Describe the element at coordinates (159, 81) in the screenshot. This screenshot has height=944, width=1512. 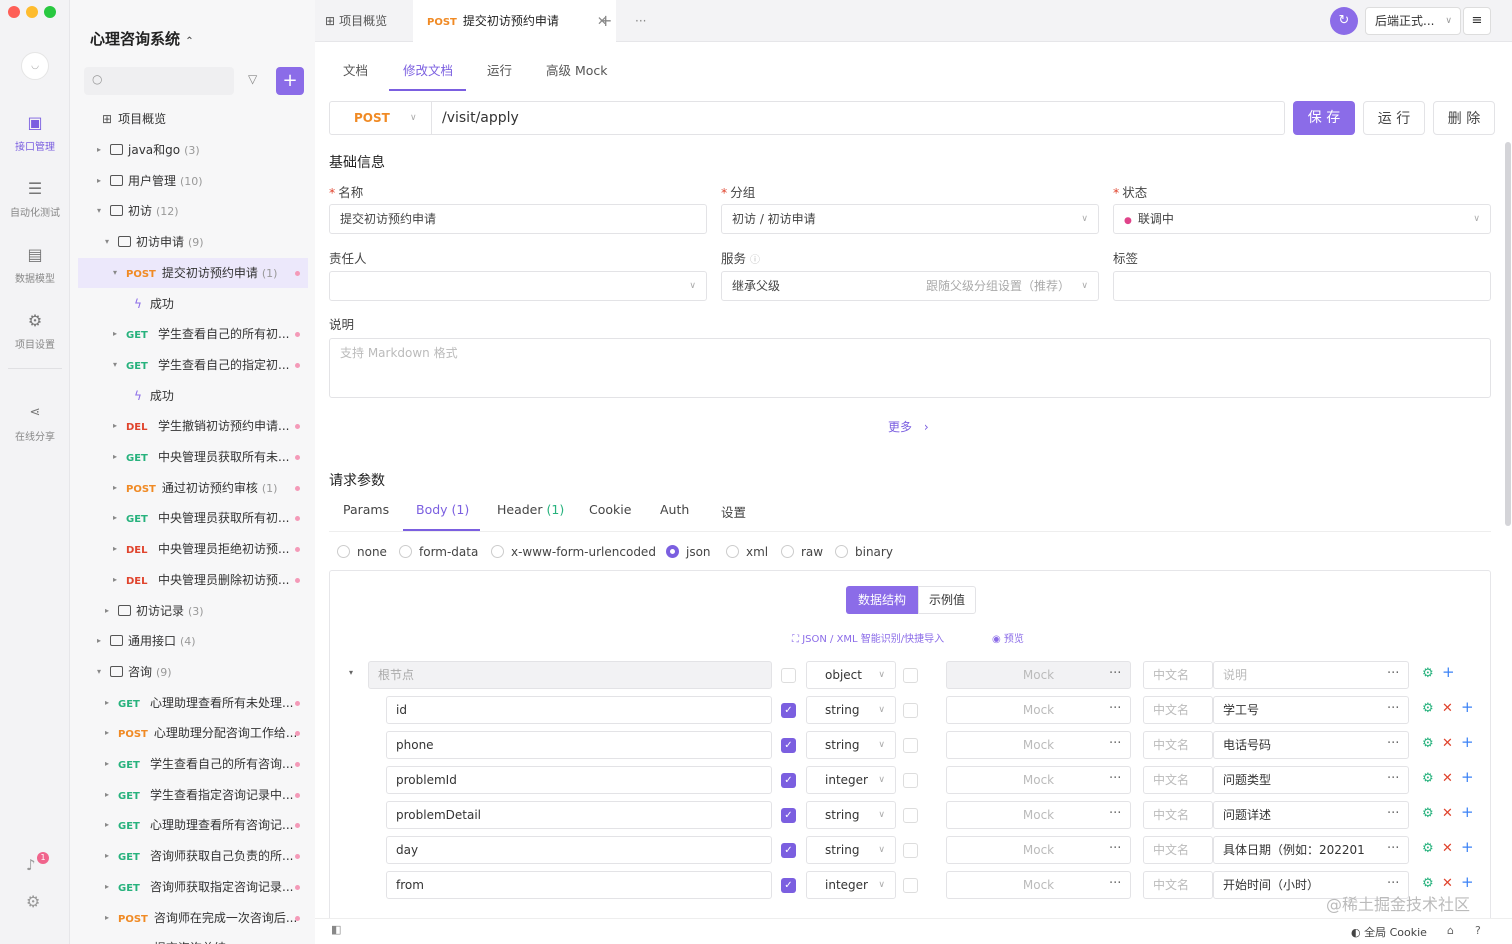
I see `tree-search-input: ○` at that location.